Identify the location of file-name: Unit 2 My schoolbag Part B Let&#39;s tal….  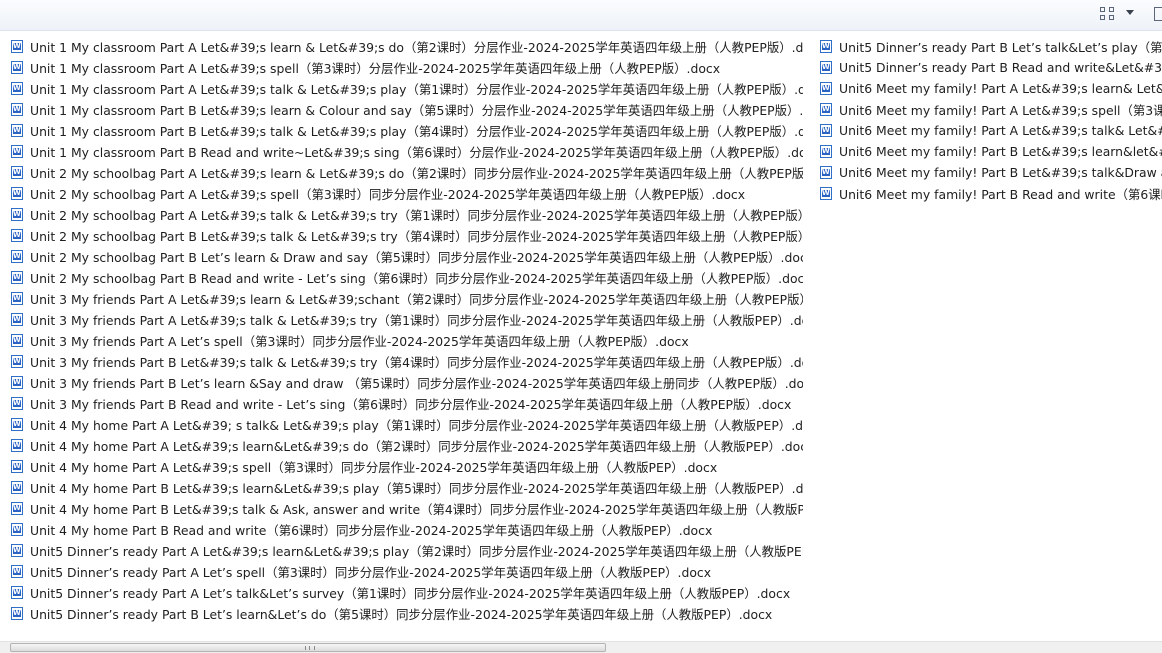
(416, 236).